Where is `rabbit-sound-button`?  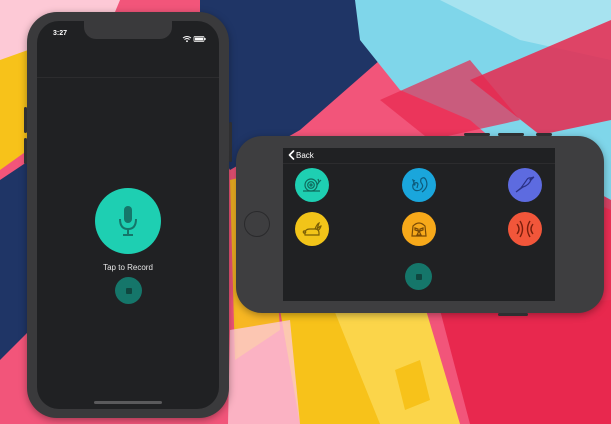 rabbit-sound-button is located at coordinates (312, 229).